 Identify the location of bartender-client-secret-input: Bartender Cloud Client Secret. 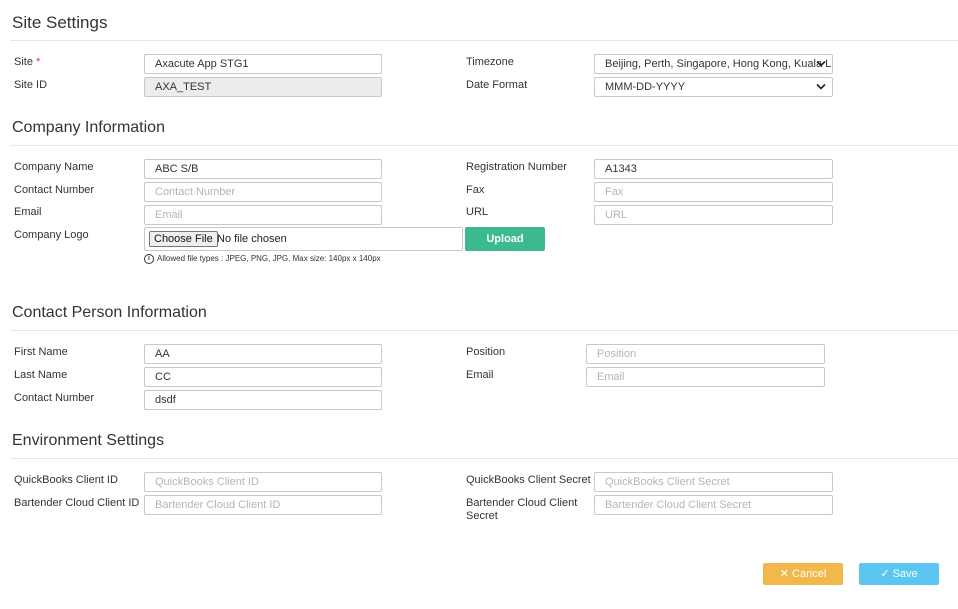
(713, 505).